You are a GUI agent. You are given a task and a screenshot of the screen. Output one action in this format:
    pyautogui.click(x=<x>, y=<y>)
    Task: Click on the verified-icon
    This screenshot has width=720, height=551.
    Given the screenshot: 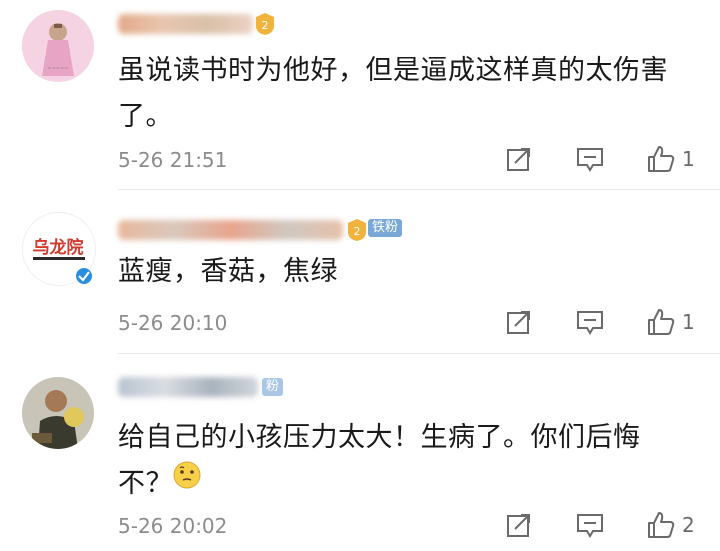 What is the action you would take?
    pyautogui.click(x=84, y=276)
    